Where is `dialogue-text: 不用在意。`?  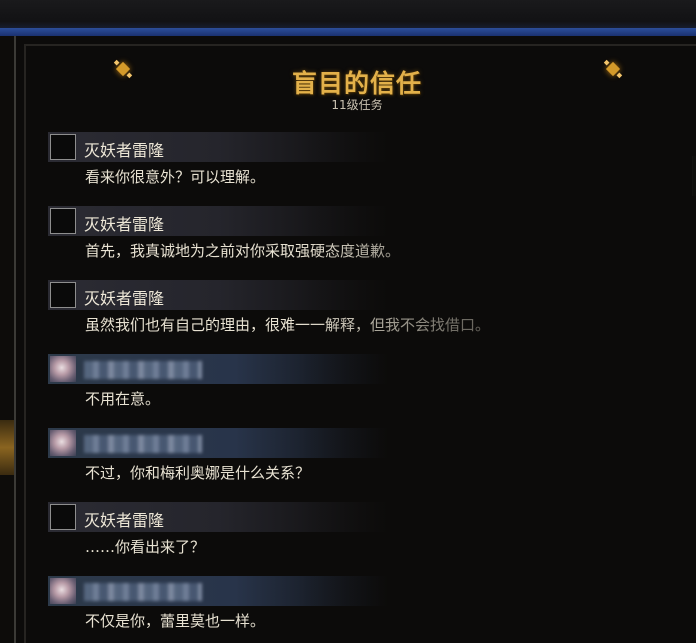 dialogue-text: 不用在意。 is located at coordinates (123, 399).